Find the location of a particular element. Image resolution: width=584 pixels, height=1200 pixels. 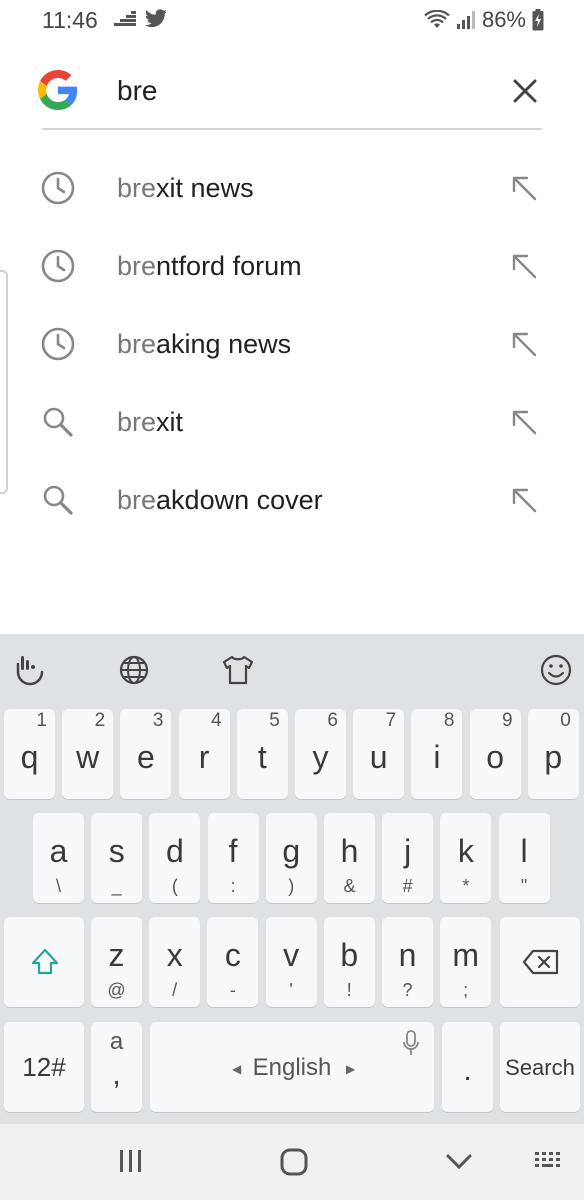

key-z: z @ is located at coordinates (116, 962).